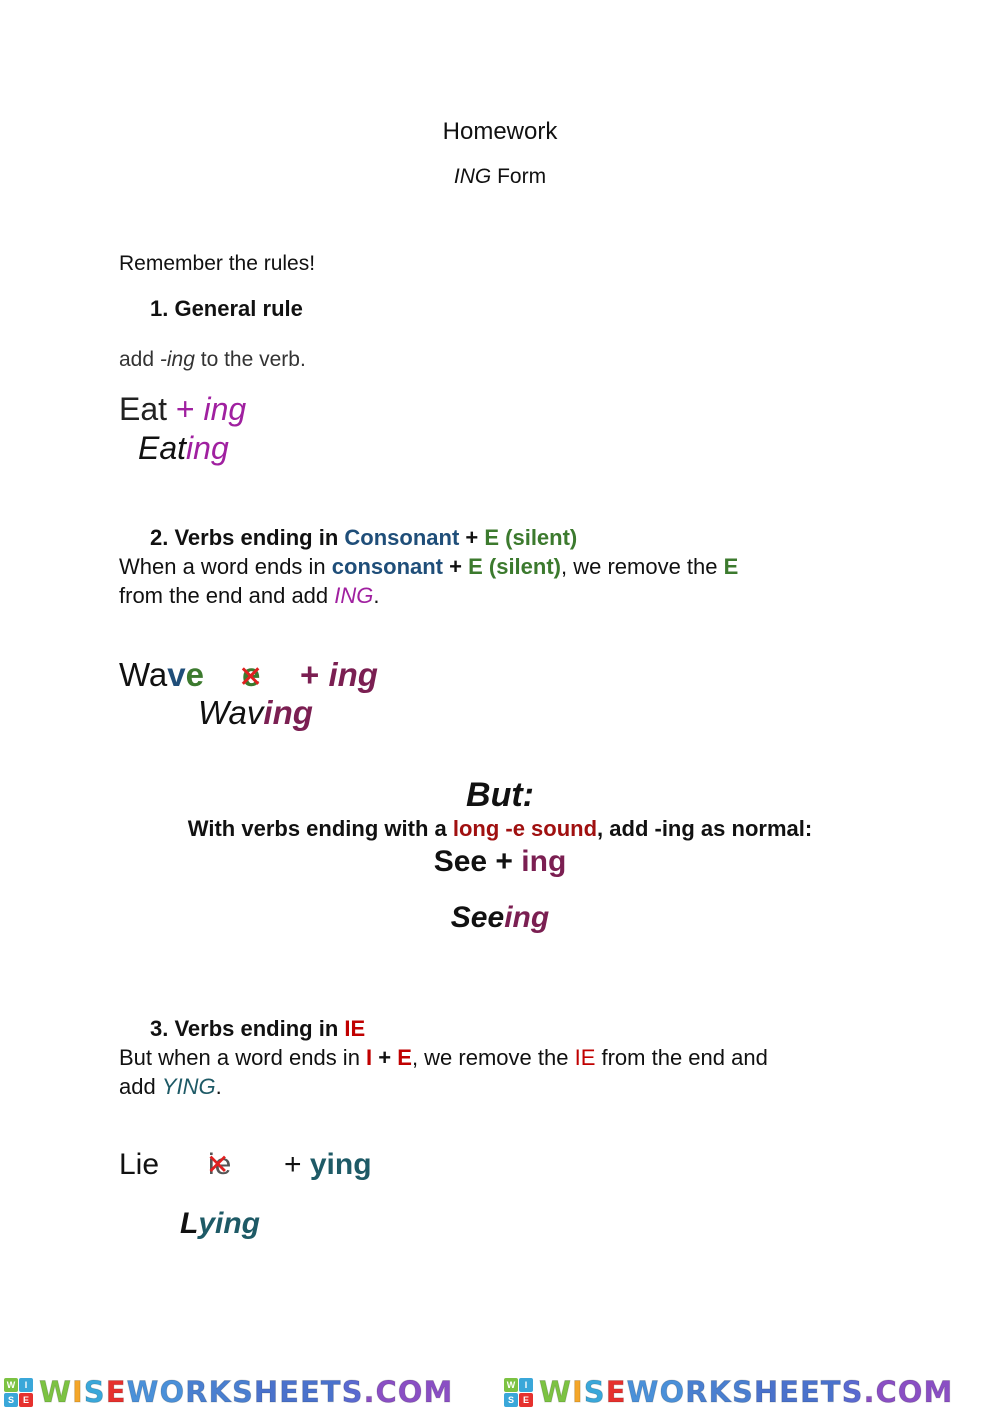 This screenshot has height=1413, width=1000. I want to click on rule3-line2-prefix: add, so click(140, 1086).